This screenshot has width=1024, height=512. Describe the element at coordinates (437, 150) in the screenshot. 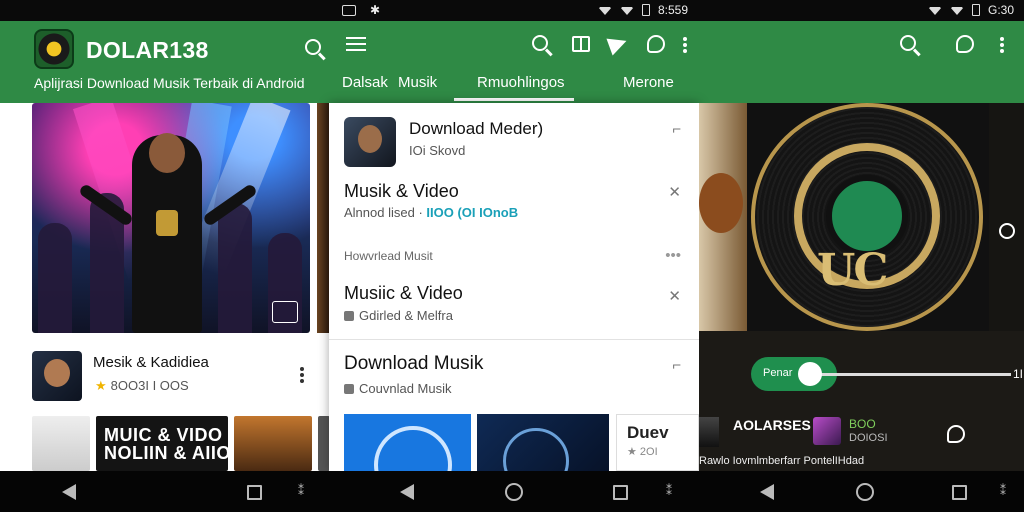

I see `row-subtitle: IOi Skovd` at that location.